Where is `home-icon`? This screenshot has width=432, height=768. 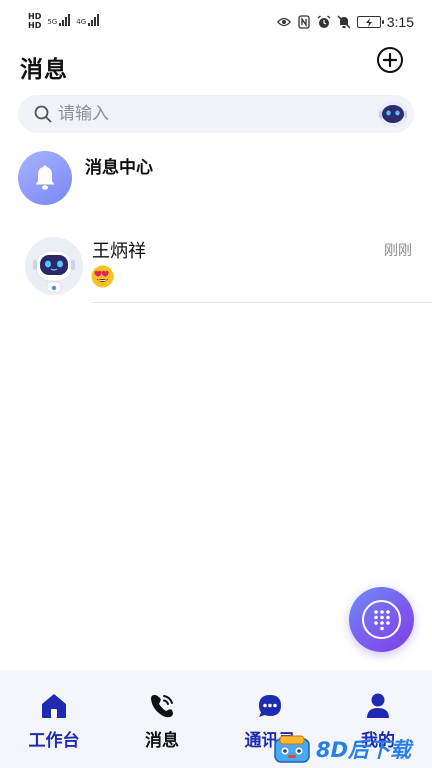
home-icon is located at coordinates (54, 706).